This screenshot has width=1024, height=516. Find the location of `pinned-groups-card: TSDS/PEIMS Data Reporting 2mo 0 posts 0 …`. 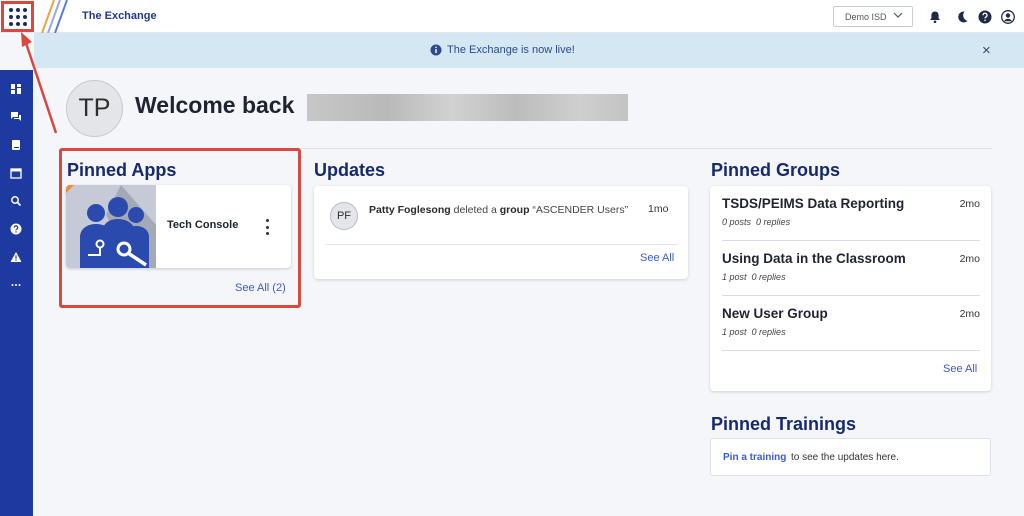

pinned-groups-card: TSDS/PEIMS Data Reporting 2mo 0 posts 0 … is located at coordinates (850, 288).